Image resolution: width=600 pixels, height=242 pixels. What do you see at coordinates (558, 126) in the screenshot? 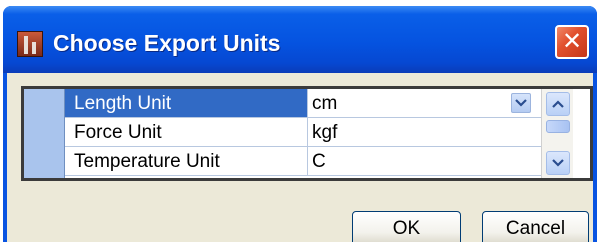
I see `scroll-thumb` at bounding box center [558, 126].